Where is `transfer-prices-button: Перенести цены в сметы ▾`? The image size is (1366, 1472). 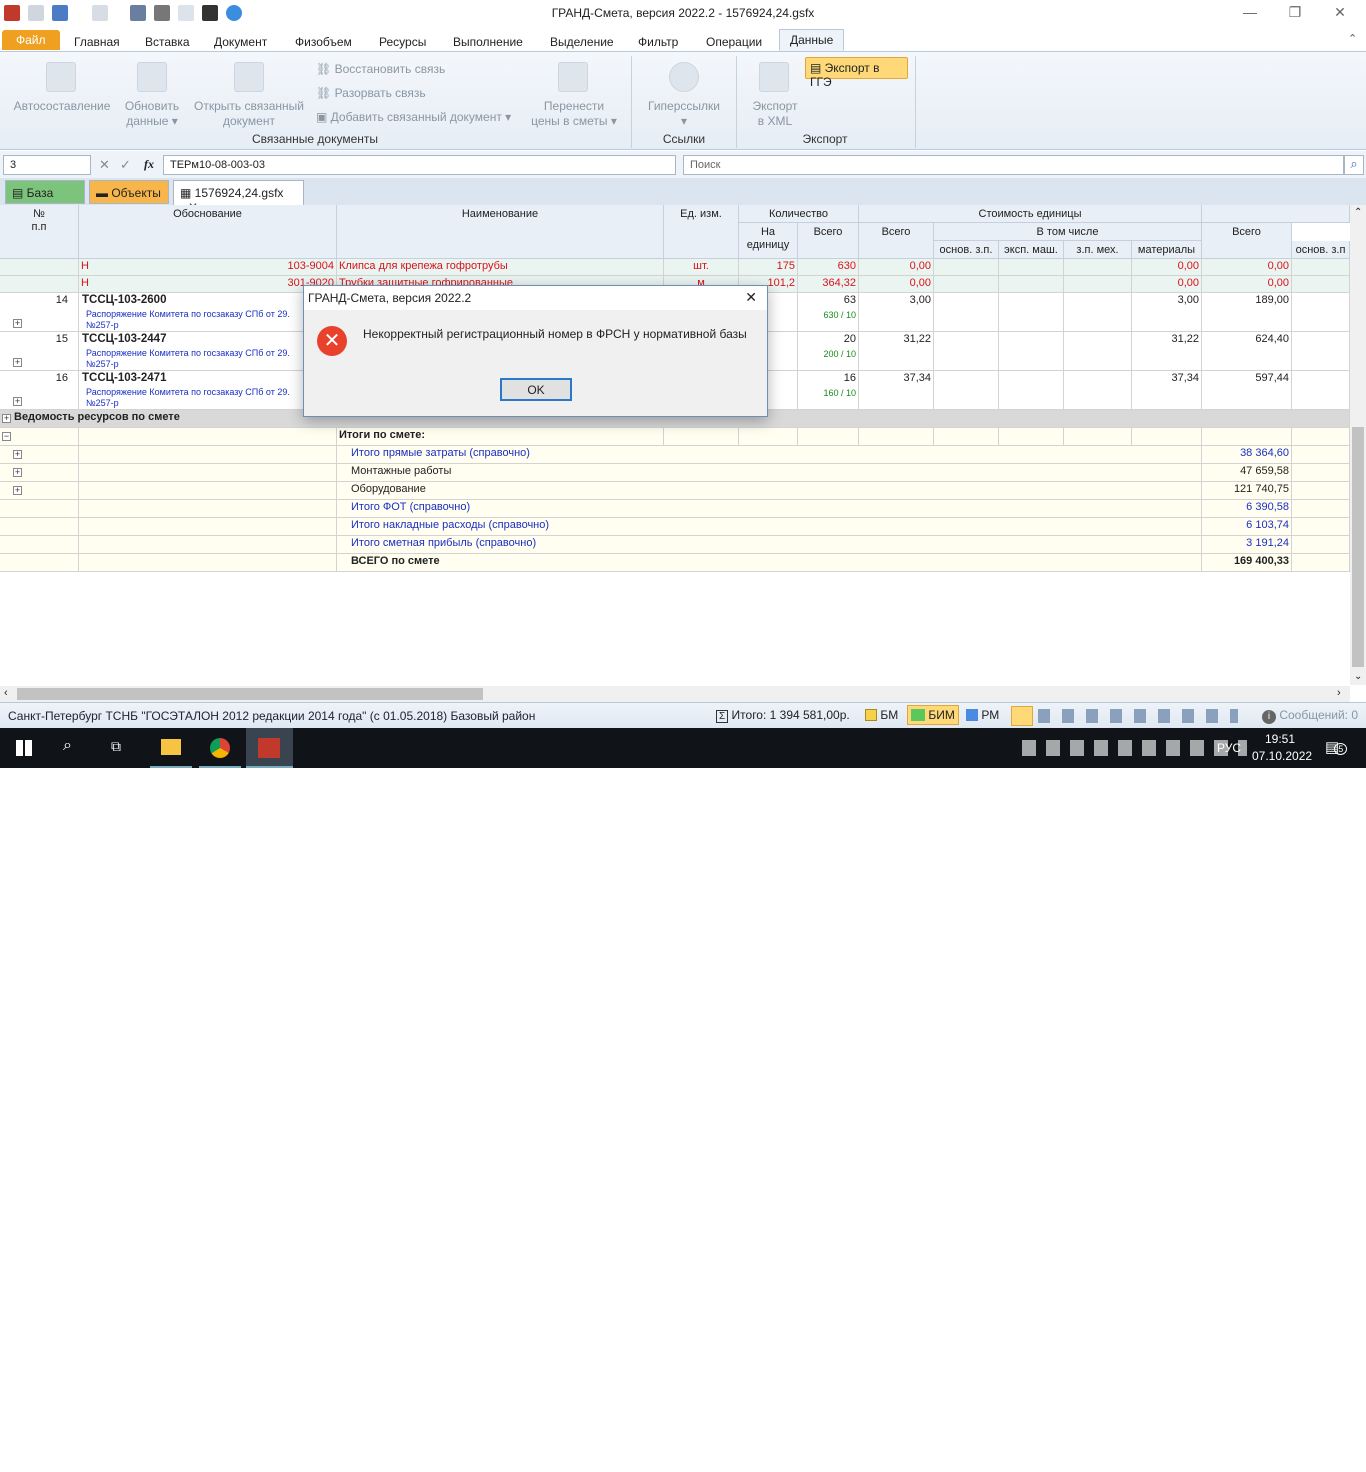 transfer-prices-button: Перенести цены в сметы ▾ is located at coordinates (574, 114).